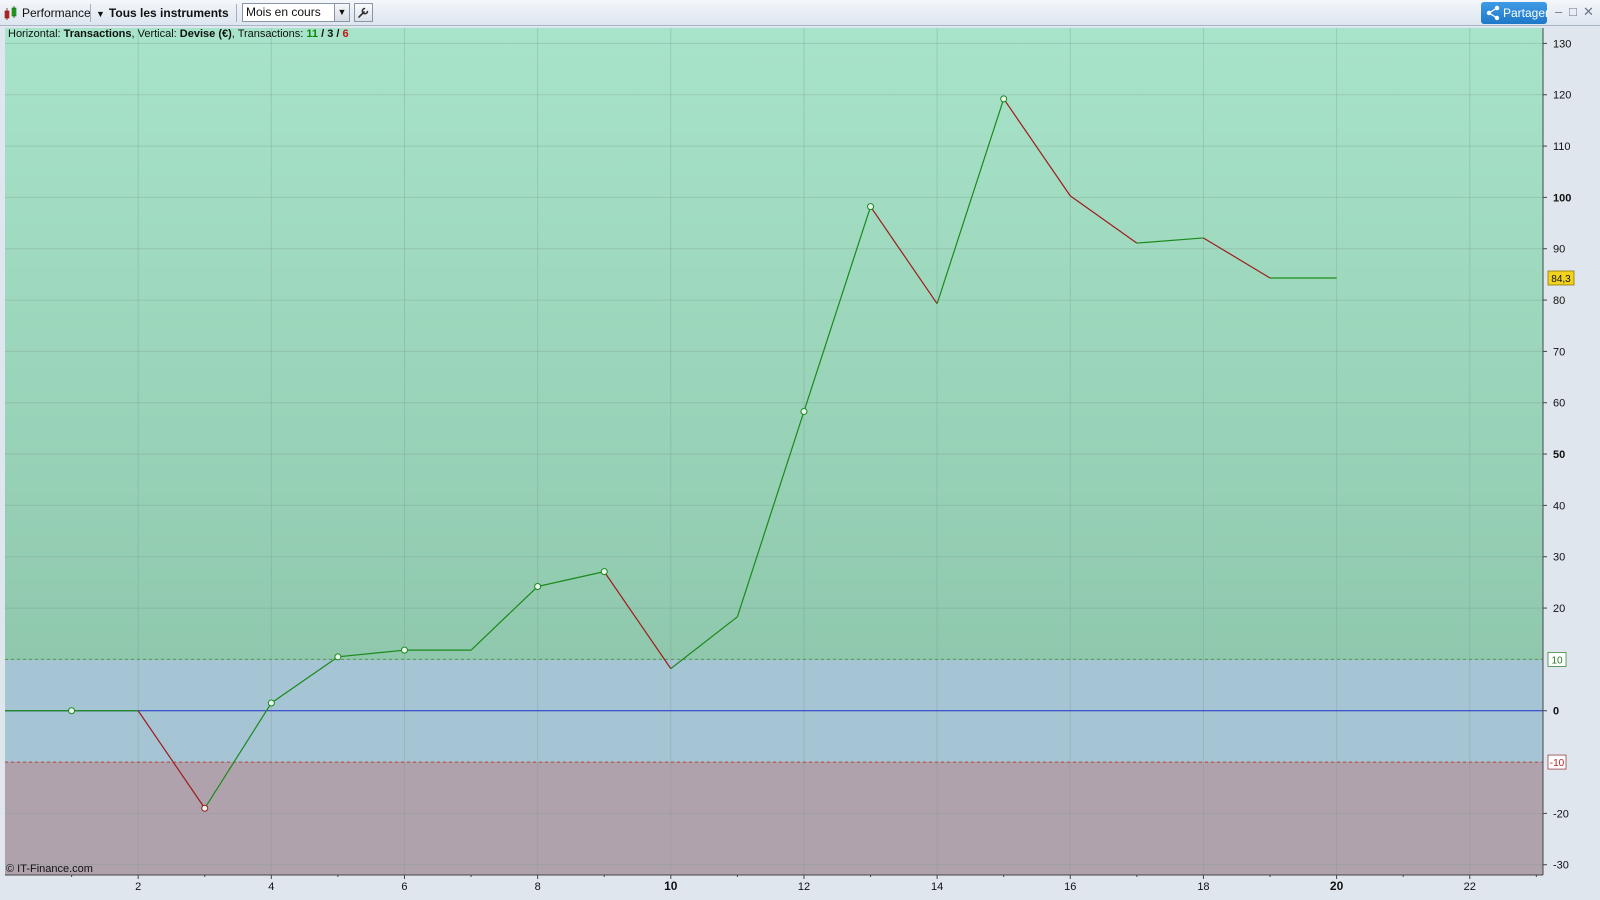  What do you see at coordinates (1562, 44) in the screenshot?
I see `y-tick-label: 130` at bounding box center [1562, 44].